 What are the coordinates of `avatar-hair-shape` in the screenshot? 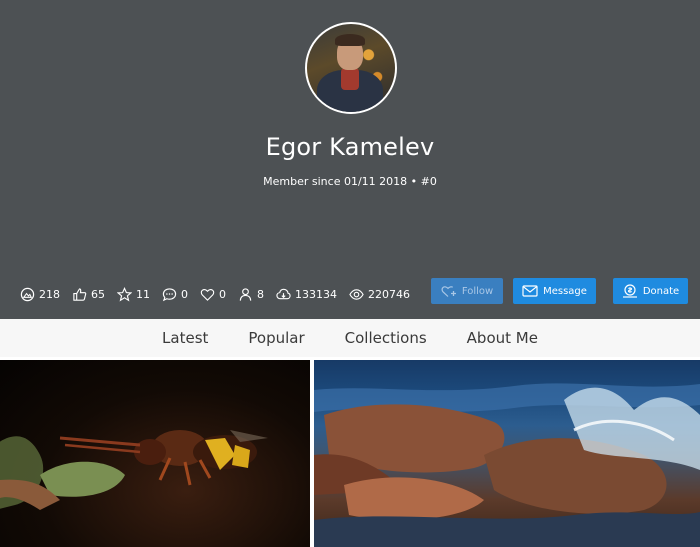 It's located at (350, 40).